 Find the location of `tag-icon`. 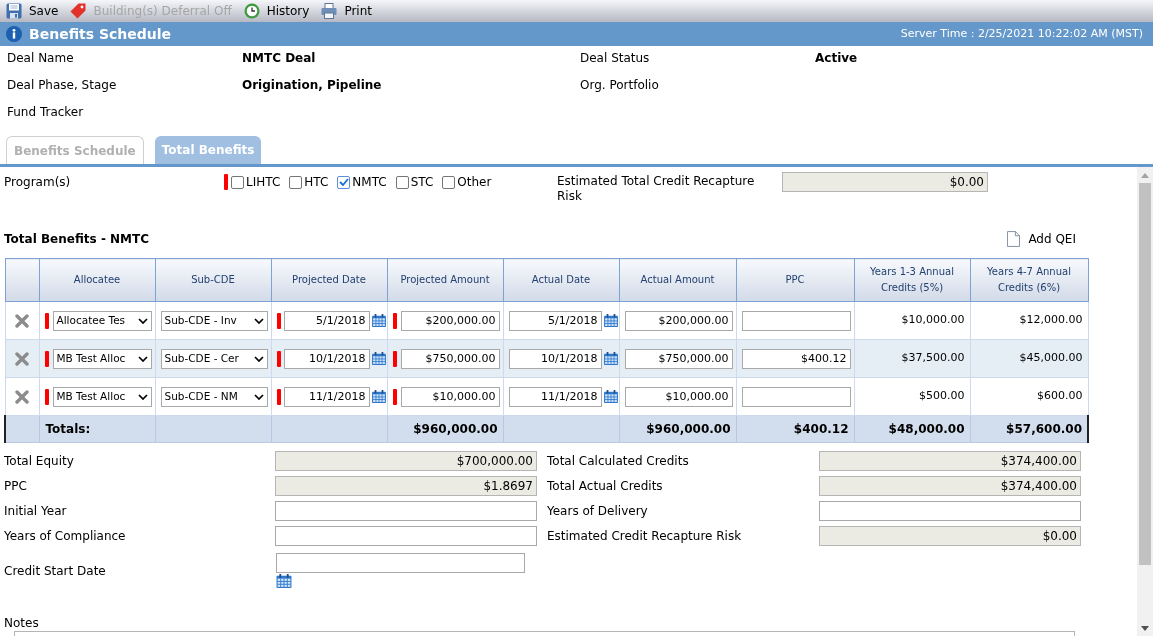

tag-icon is located at coordinates (78, 11).